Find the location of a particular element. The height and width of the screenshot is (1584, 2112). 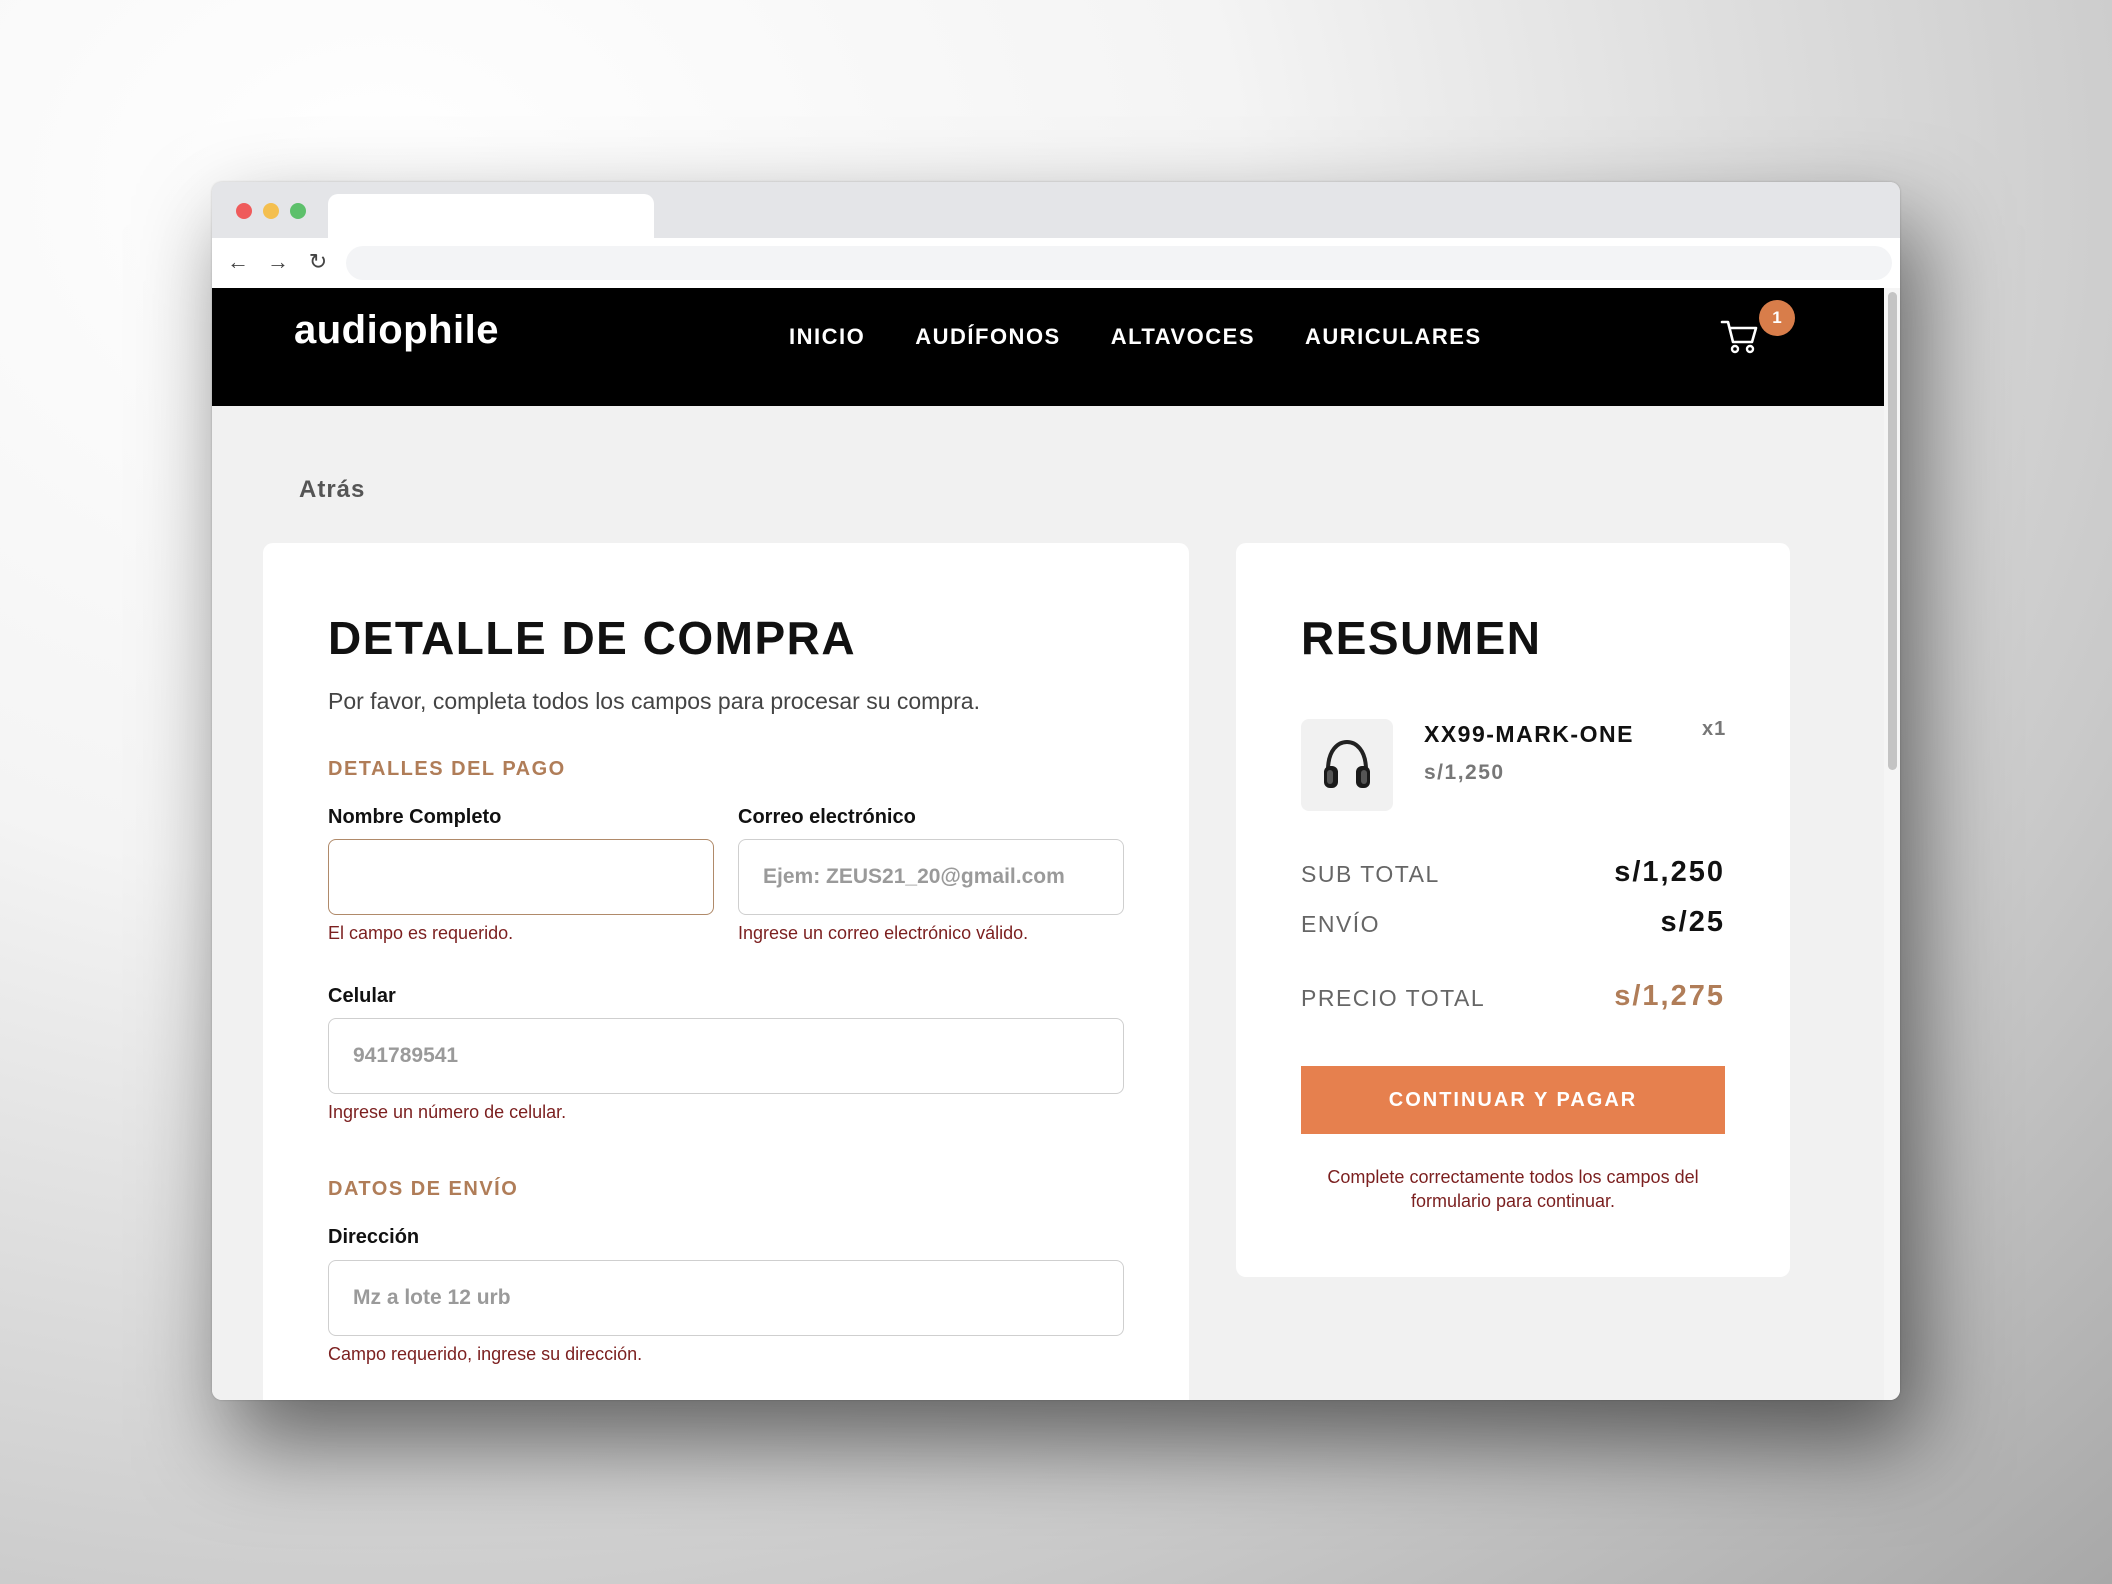

page-title: DETALLE DE COMPRA is located at coordinates (592, 638).